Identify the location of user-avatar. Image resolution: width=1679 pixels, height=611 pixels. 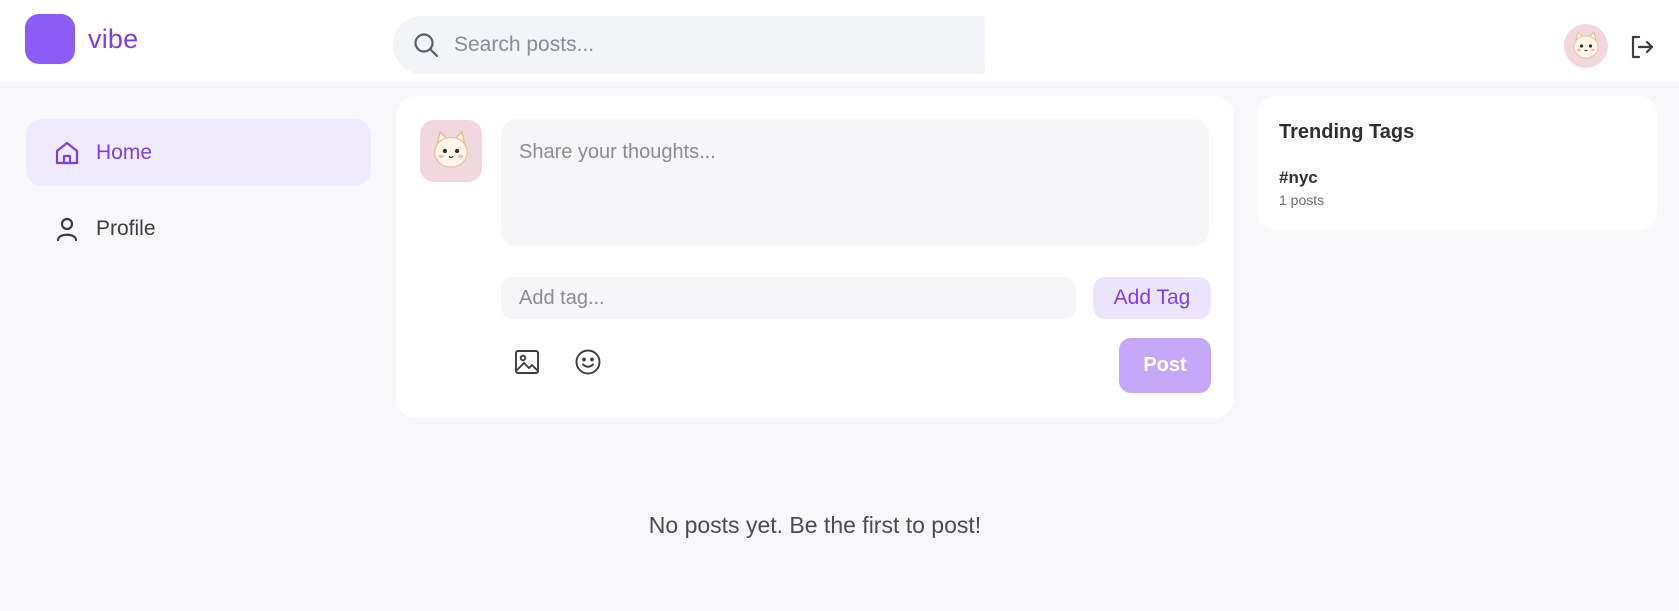
(1586, 46).